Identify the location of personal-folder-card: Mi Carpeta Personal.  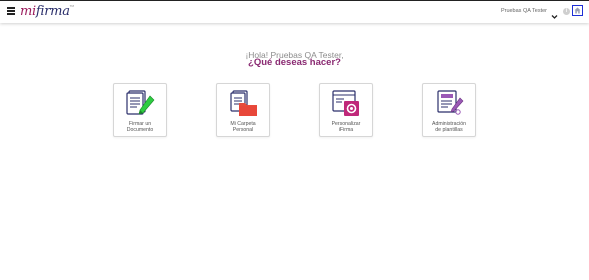
(243, 110).